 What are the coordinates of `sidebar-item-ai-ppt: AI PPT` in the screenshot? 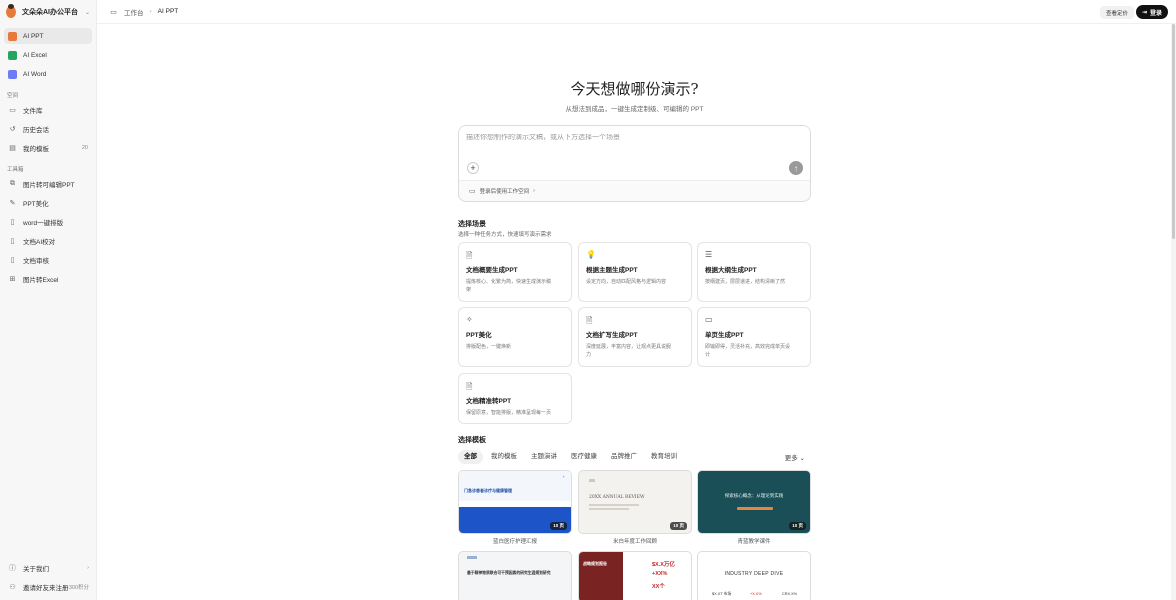 It's located at (48, 36).